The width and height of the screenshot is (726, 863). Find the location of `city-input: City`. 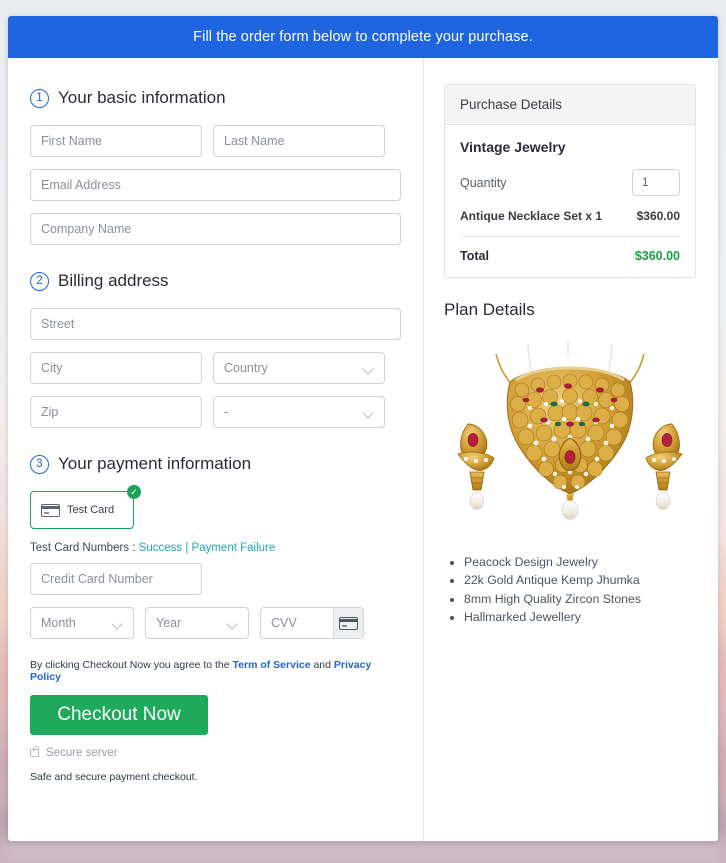

city-input: City is located at coordinates (116, 368).